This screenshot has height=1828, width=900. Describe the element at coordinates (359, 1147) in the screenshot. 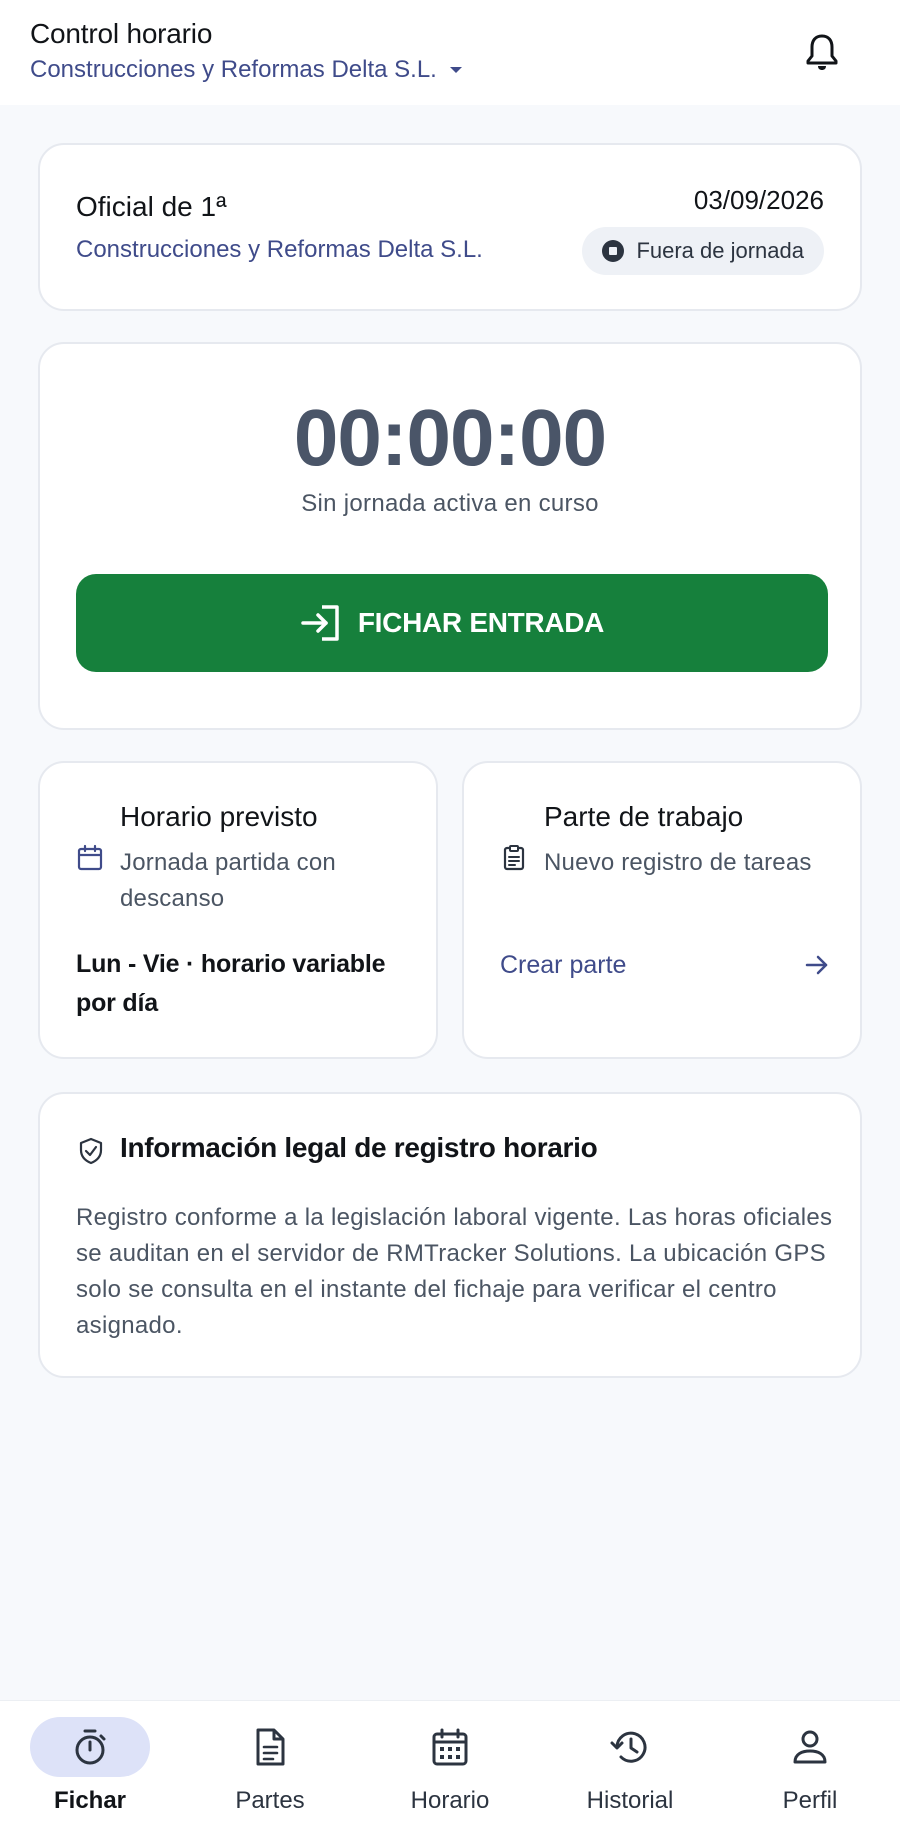

I see `legal-title: Información legal de registro horario` at that location.